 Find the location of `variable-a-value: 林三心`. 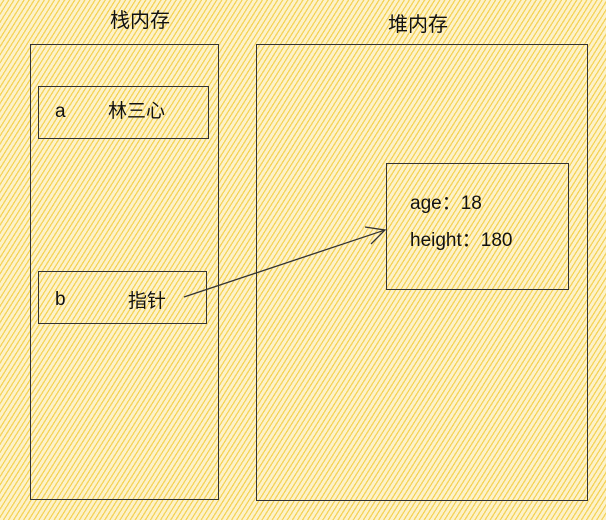

variable-a-value: 林三心 is located at coordinates (137, 111).